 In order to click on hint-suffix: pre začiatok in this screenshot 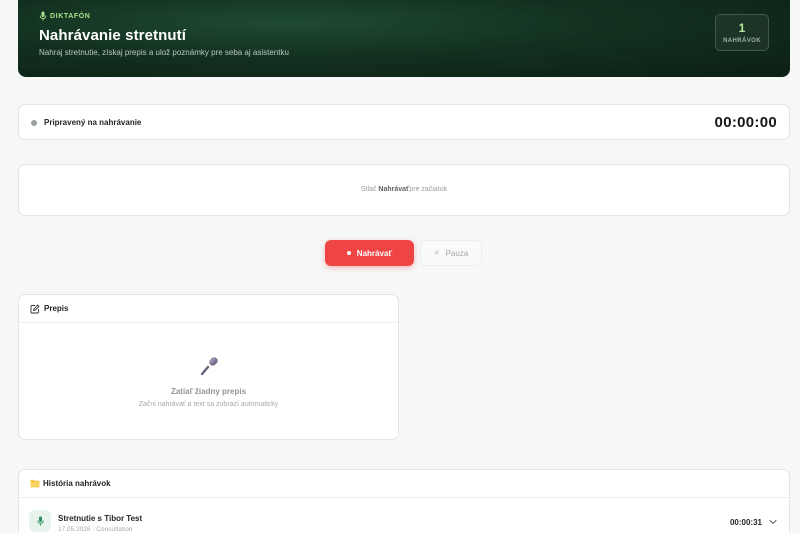, I will do `click(428, 189)`.